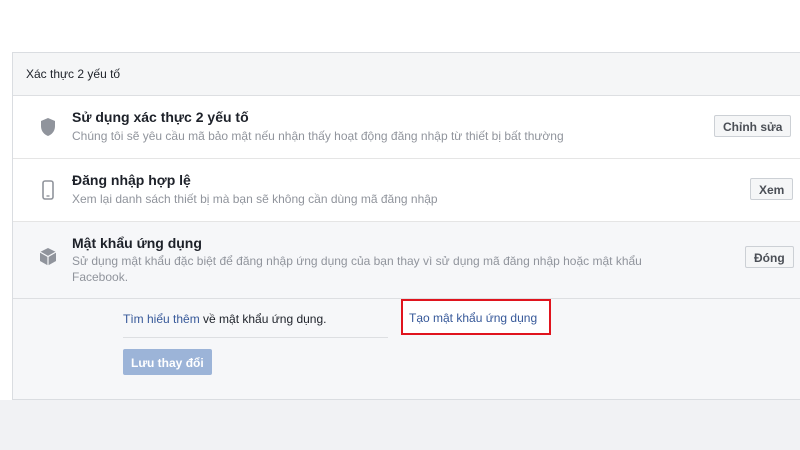  I want to click on create-app-password-highlight: Tạo mật khẩu ứng dụng, so click(476, 317).